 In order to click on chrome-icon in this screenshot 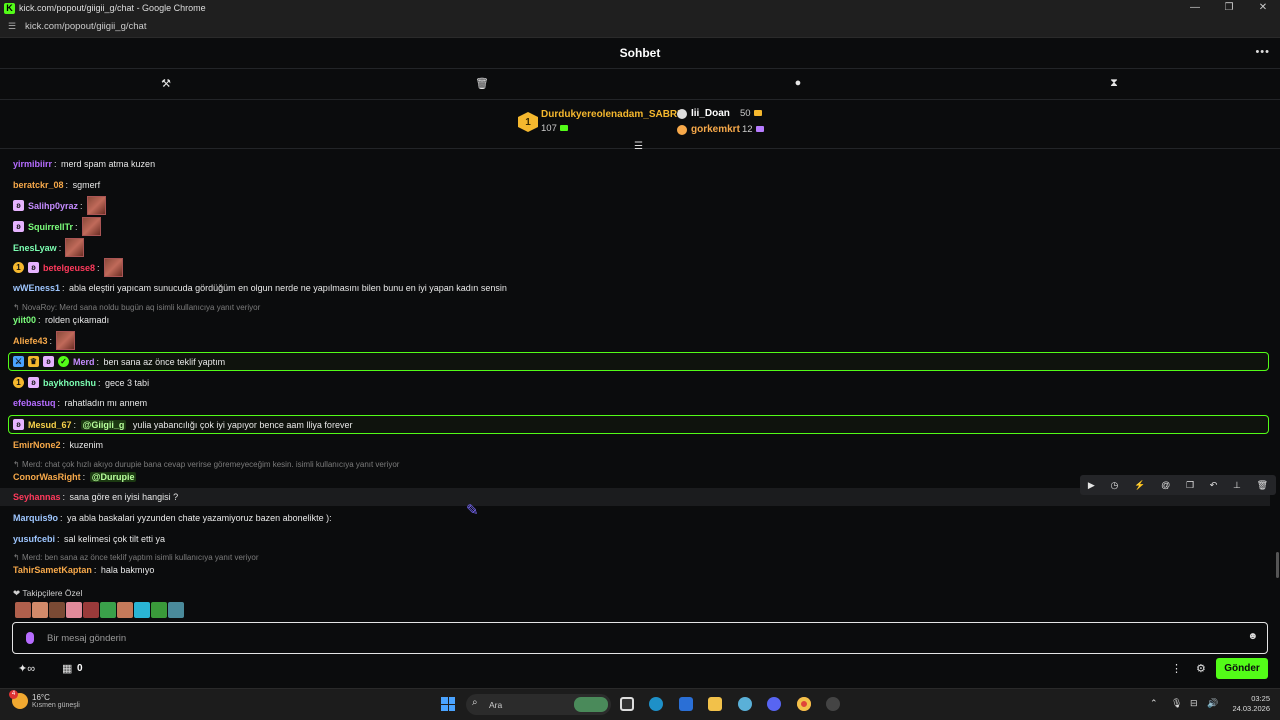, I will do `click(804, 704)`.